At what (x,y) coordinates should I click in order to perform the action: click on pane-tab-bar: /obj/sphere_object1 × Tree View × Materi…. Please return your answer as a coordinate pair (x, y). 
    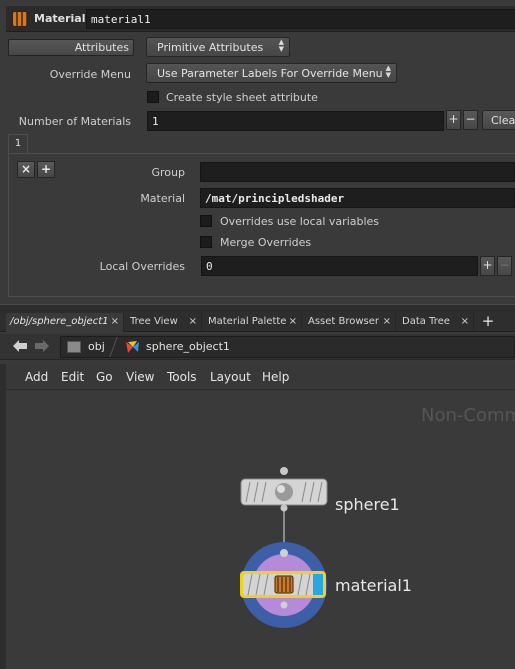
    Looking at the image, I should click on (257, 322).